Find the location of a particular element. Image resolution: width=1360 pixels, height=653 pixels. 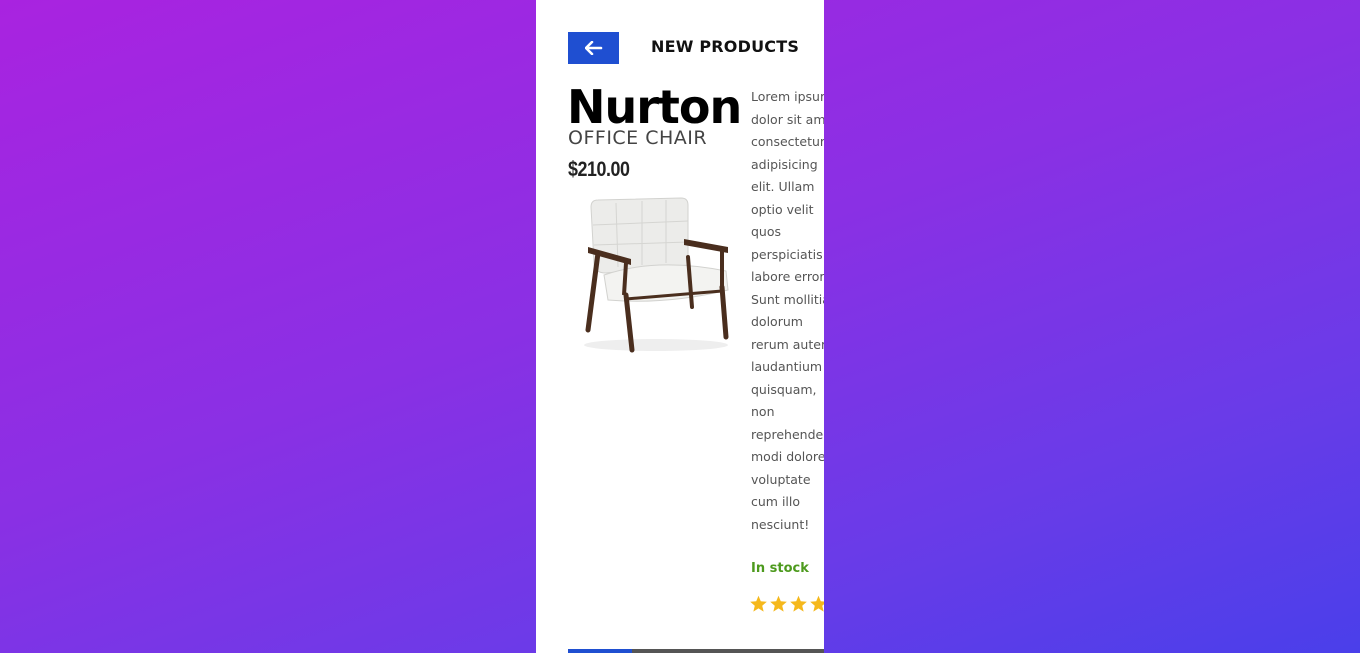

arrow-left-icon is located at coordinates (593, 48).